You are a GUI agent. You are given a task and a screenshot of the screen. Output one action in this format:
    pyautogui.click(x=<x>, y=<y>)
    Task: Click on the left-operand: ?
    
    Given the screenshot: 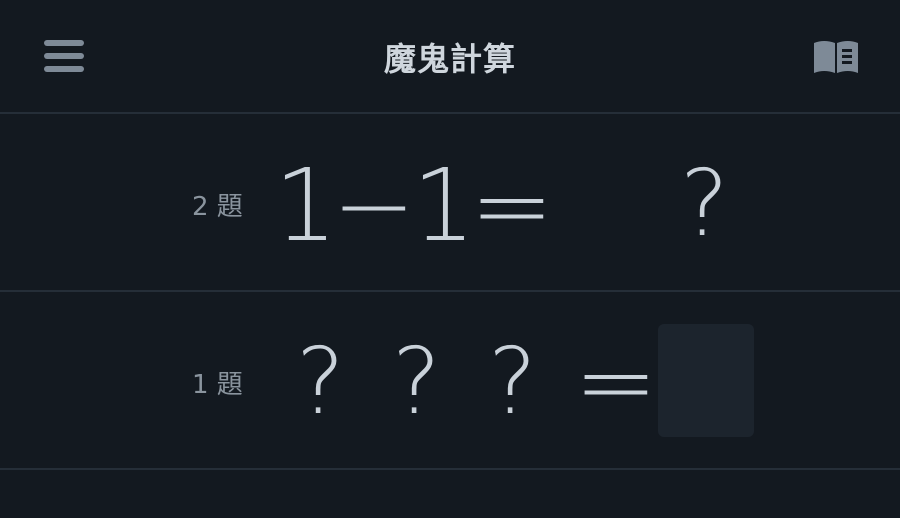 What is the action you would take?
    pyautogui.click(x=320, y=381)
    